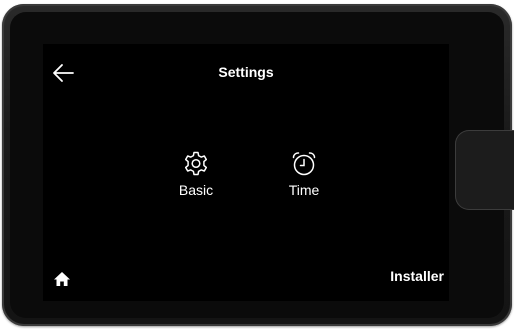 The height and width of the screenshot is (329, 514). What do you see at coordinates (196, 190) in the screenshot?
I see `basic-label: Basic` at bounding box center [196, 190].